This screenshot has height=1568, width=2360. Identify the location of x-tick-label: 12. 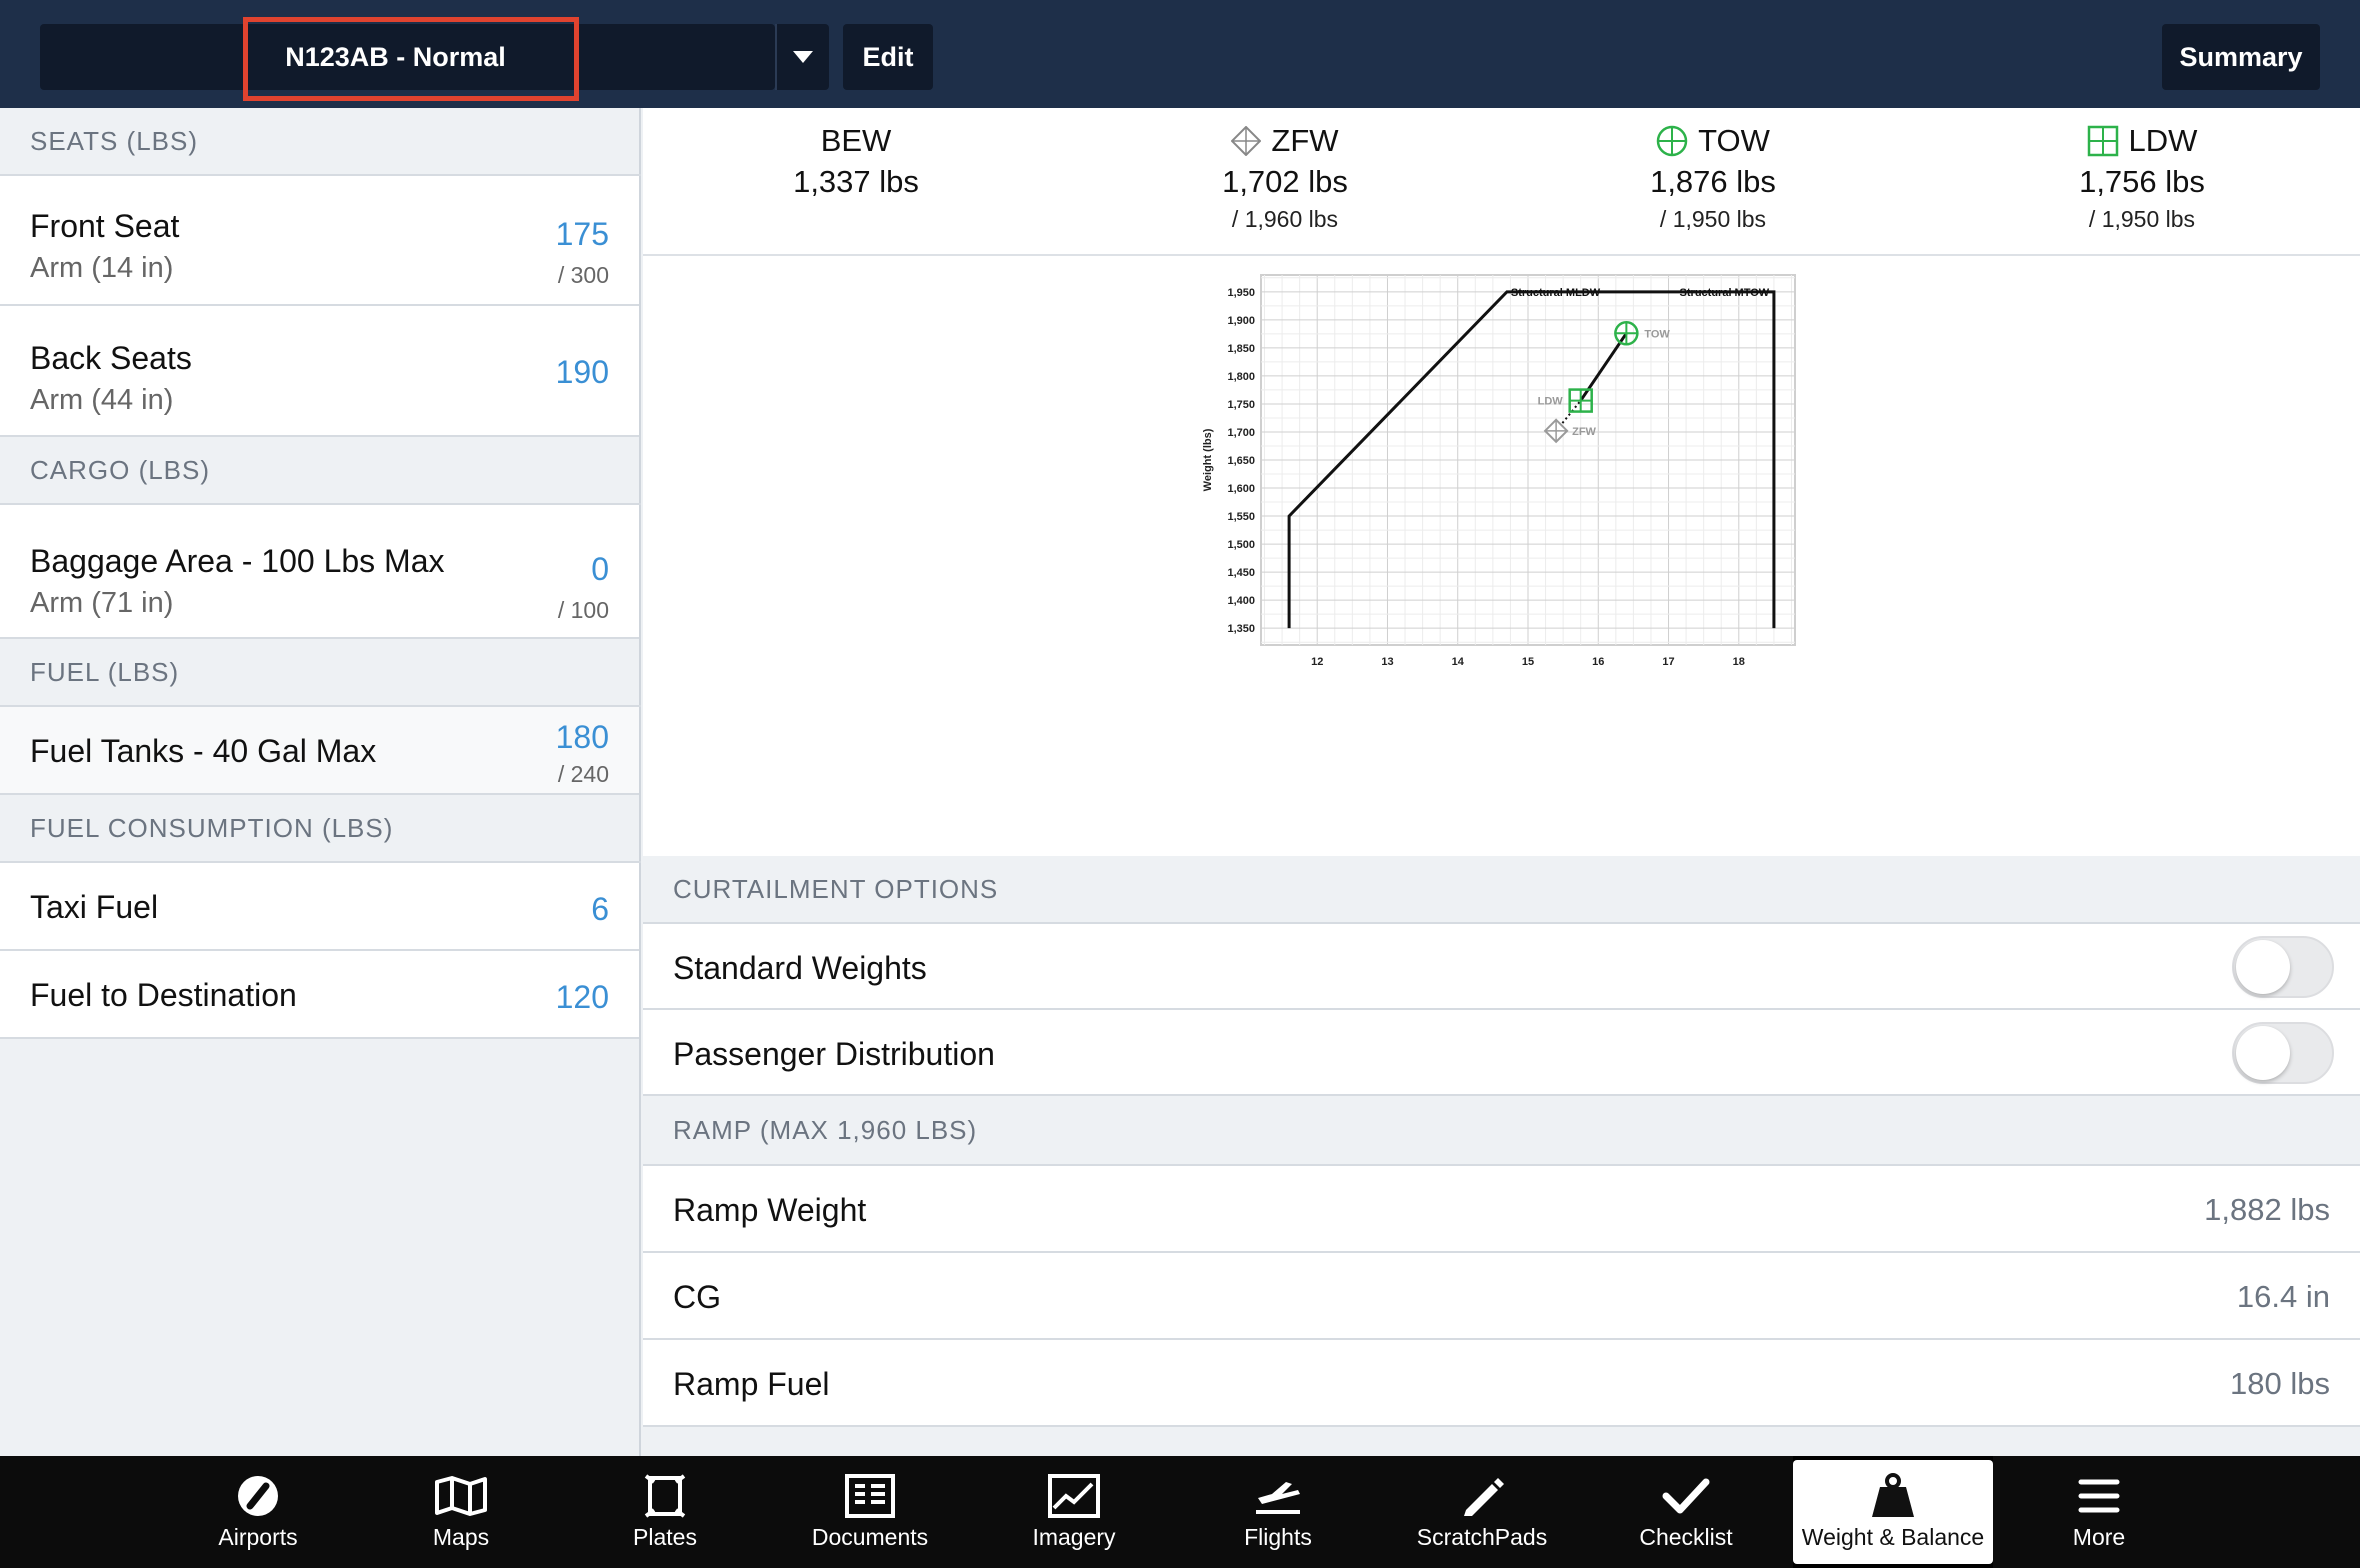
(1317, 662).